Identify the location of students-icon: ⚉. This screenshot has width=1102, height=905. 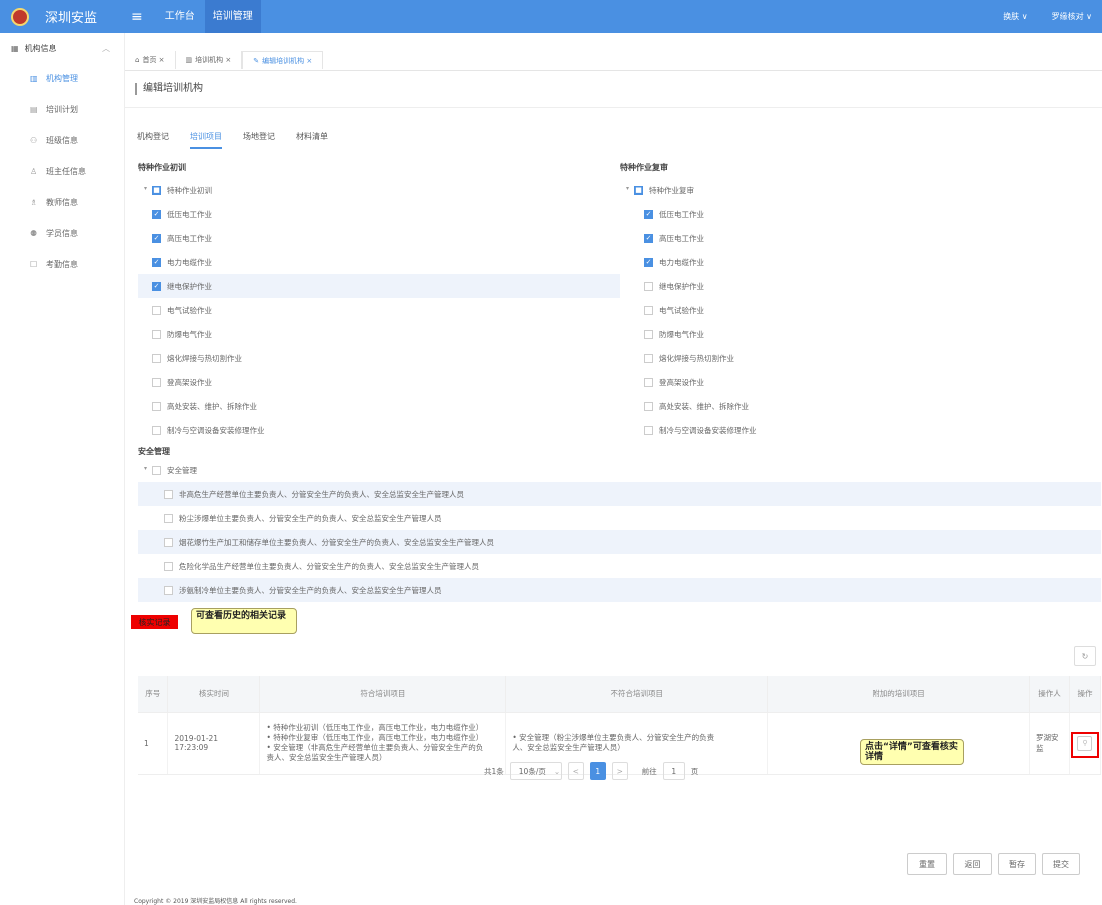
(34, 233).